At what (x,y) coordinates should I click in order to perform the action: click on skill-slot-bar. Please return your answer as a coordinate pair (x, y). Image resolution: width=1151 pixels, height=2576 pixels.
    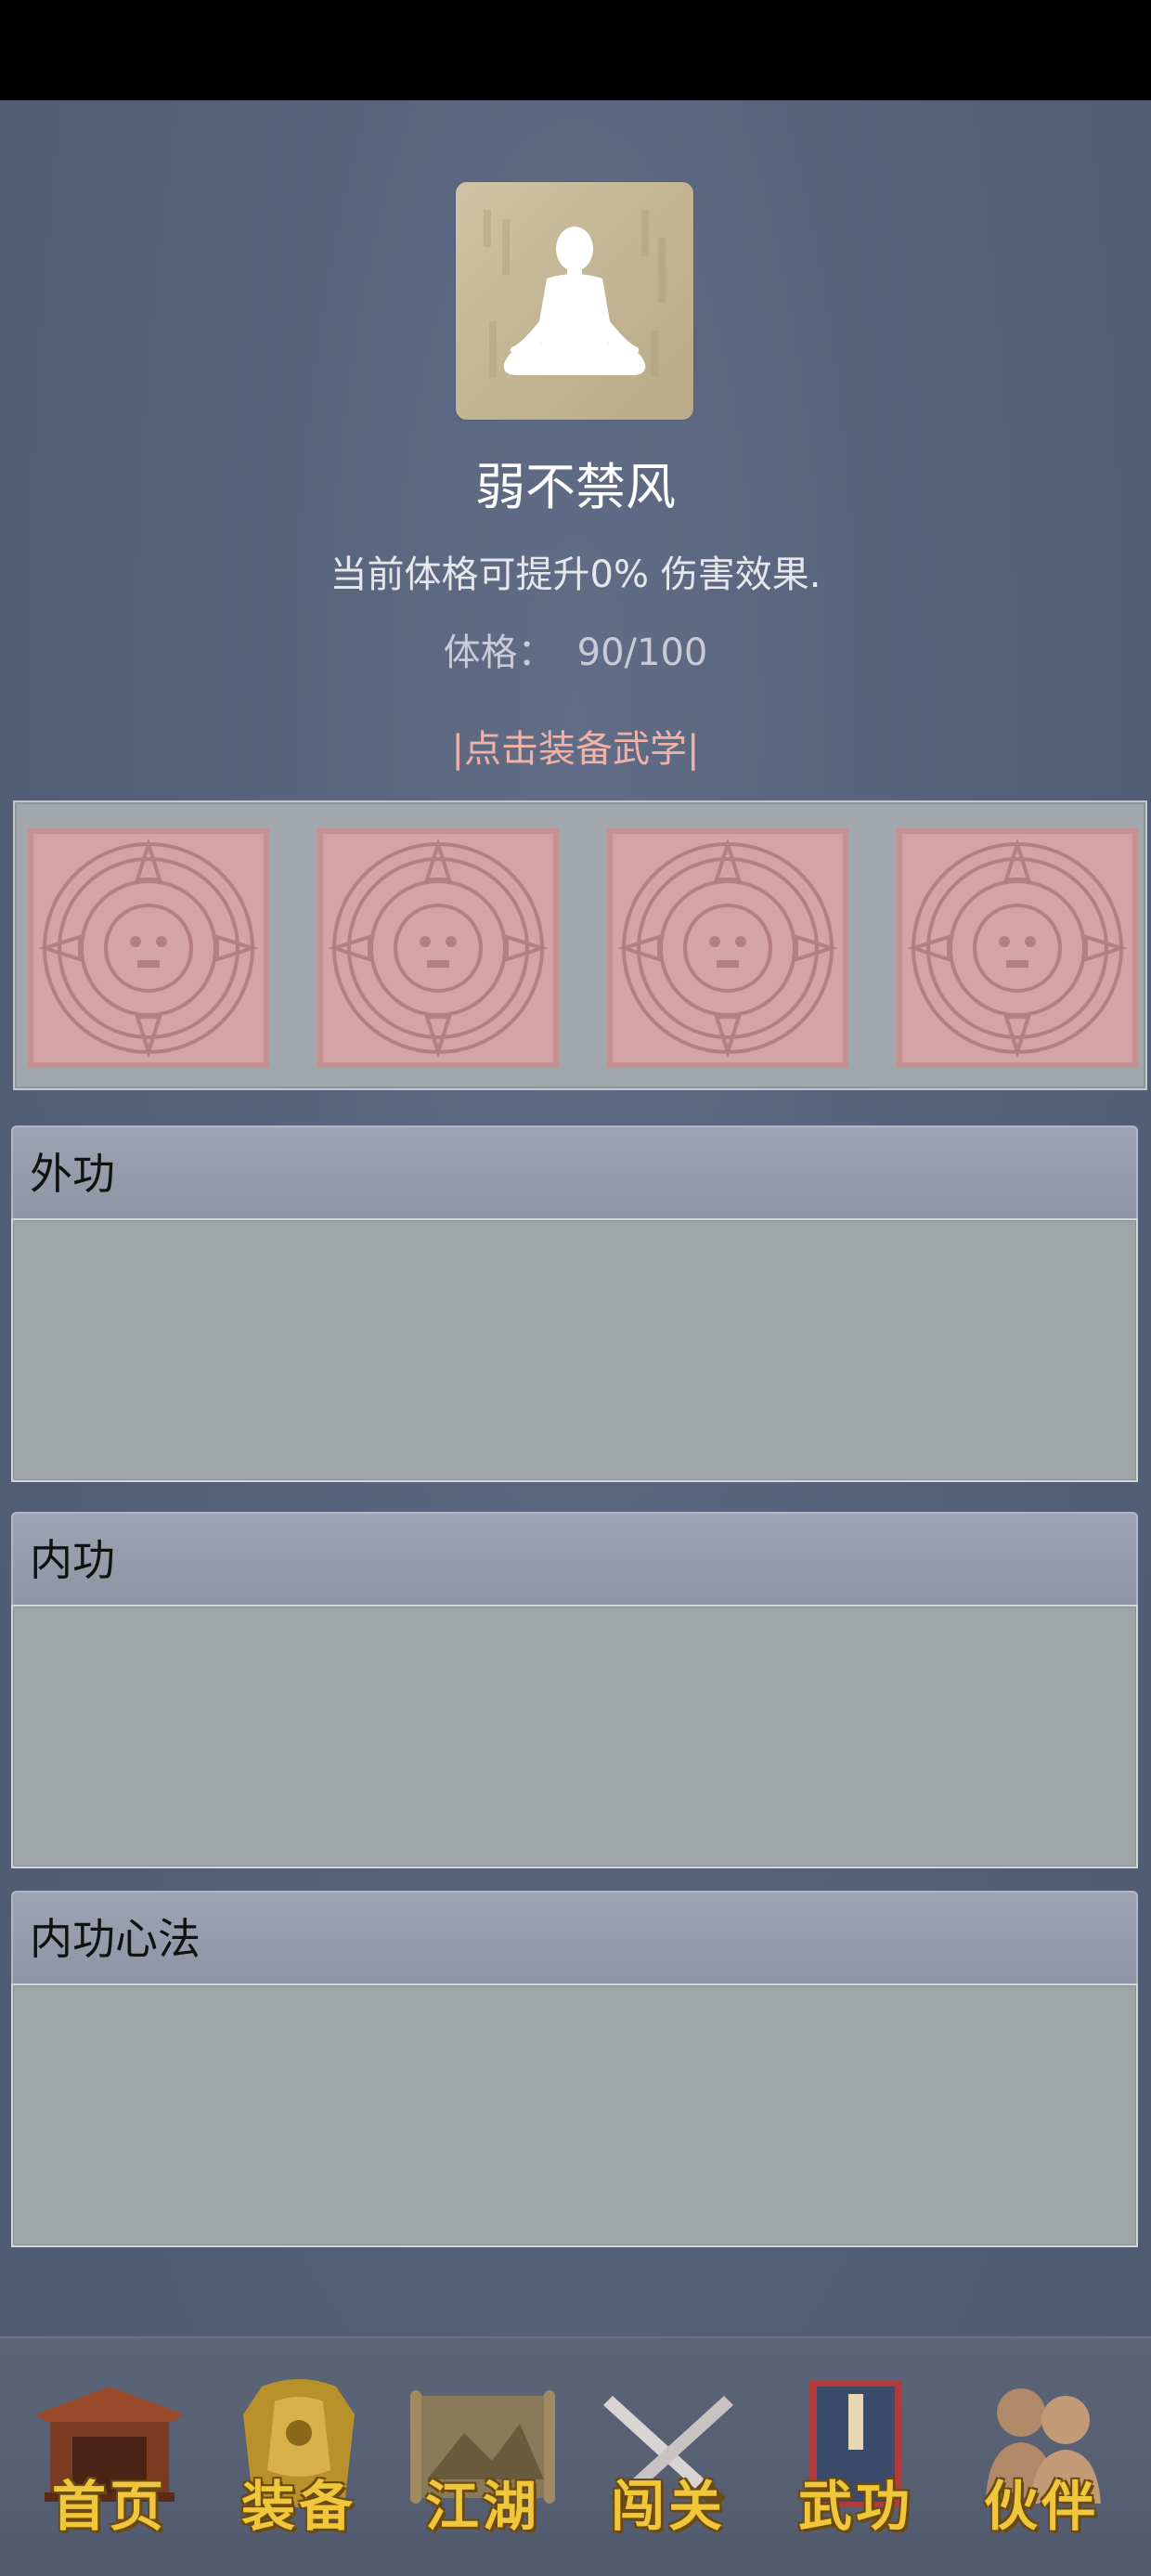
    Looking at the image, I should click on (580, 945).